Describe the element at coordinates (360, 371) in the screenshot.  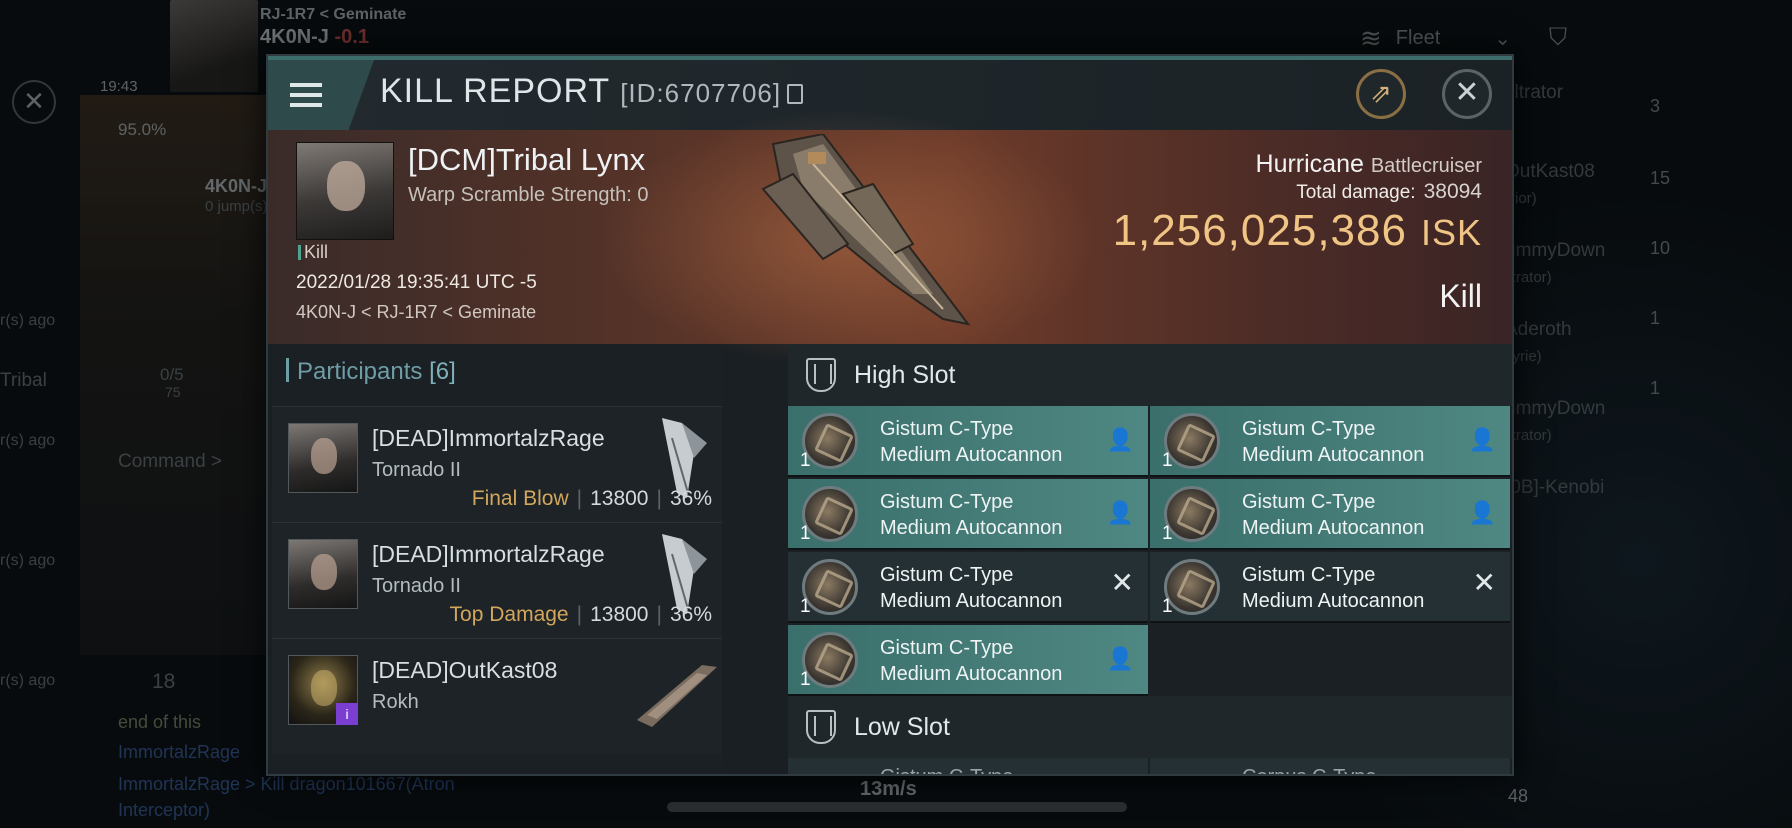
I see `participants-label: Participants` at that location.